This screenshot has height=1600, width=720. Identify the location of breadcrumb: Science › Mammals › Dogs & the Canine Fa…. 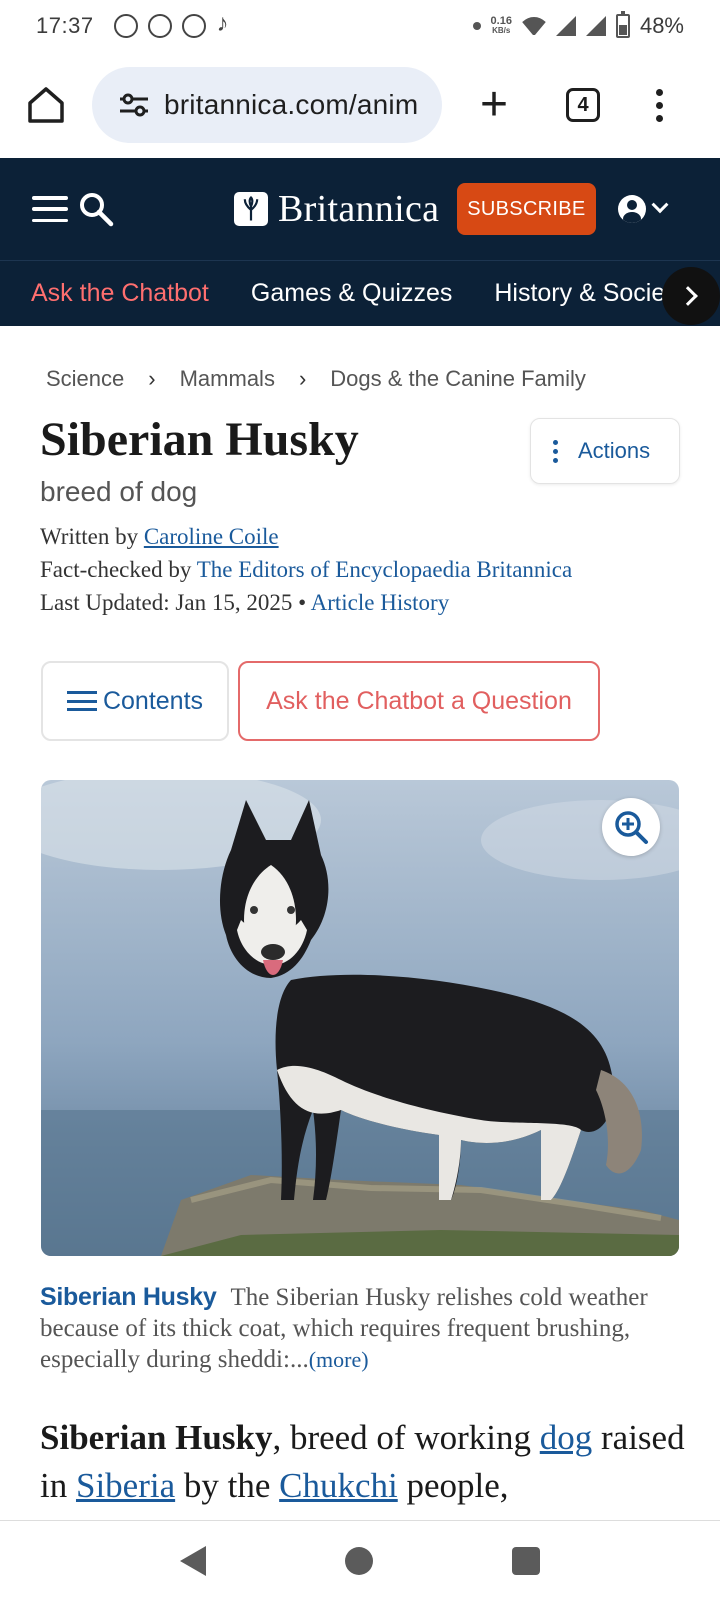
(316, 379).